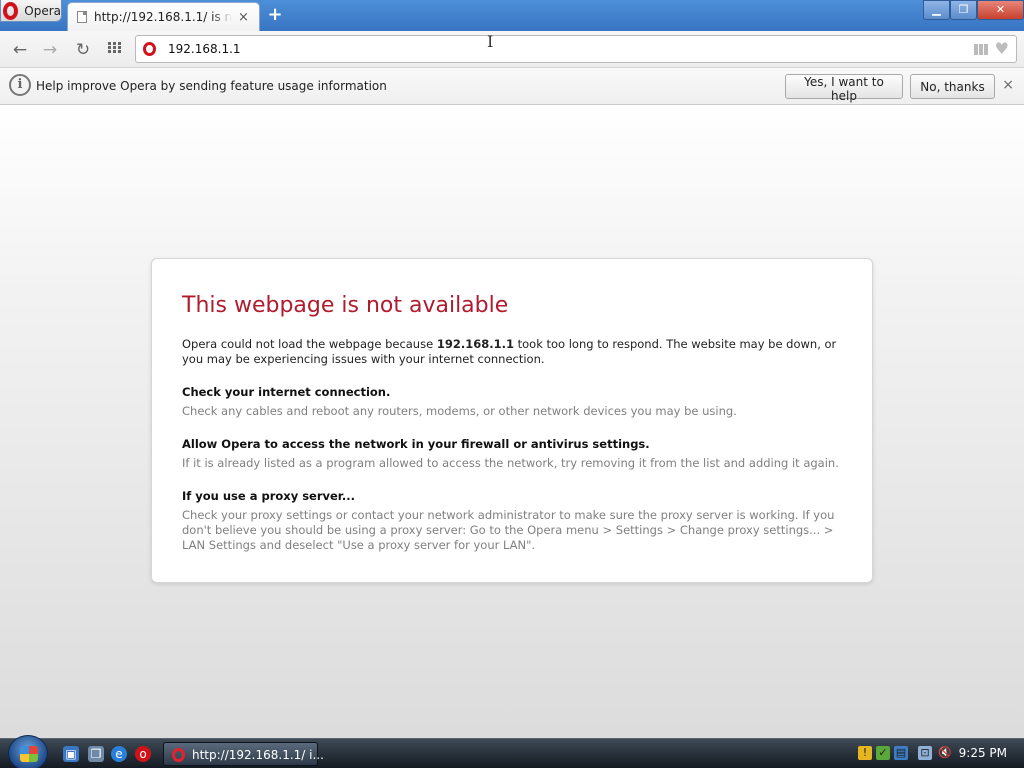 The width and height of the screenshot is (1024, 768). Describe the element at coordinates (475, 344) in the screenshot. I see `intro-host: 192.168.1.1` at that location.